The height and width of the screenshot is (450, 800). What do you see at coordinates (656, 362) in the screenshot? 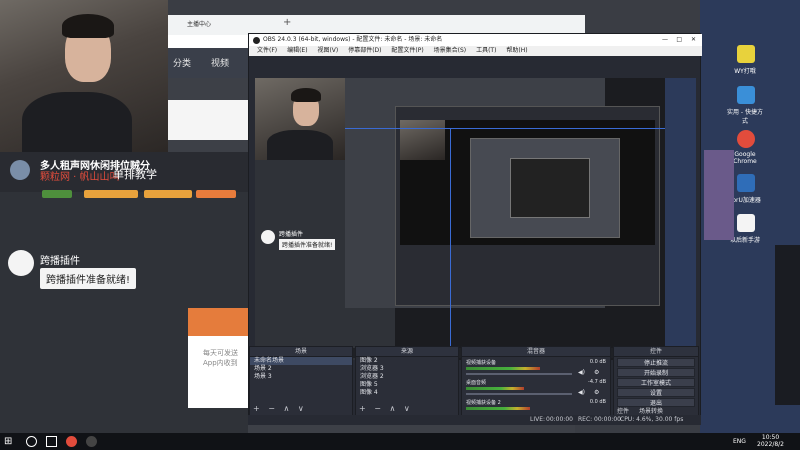
I see `stop-streaming-button: 停止推流` at bounding box center [656, 362].